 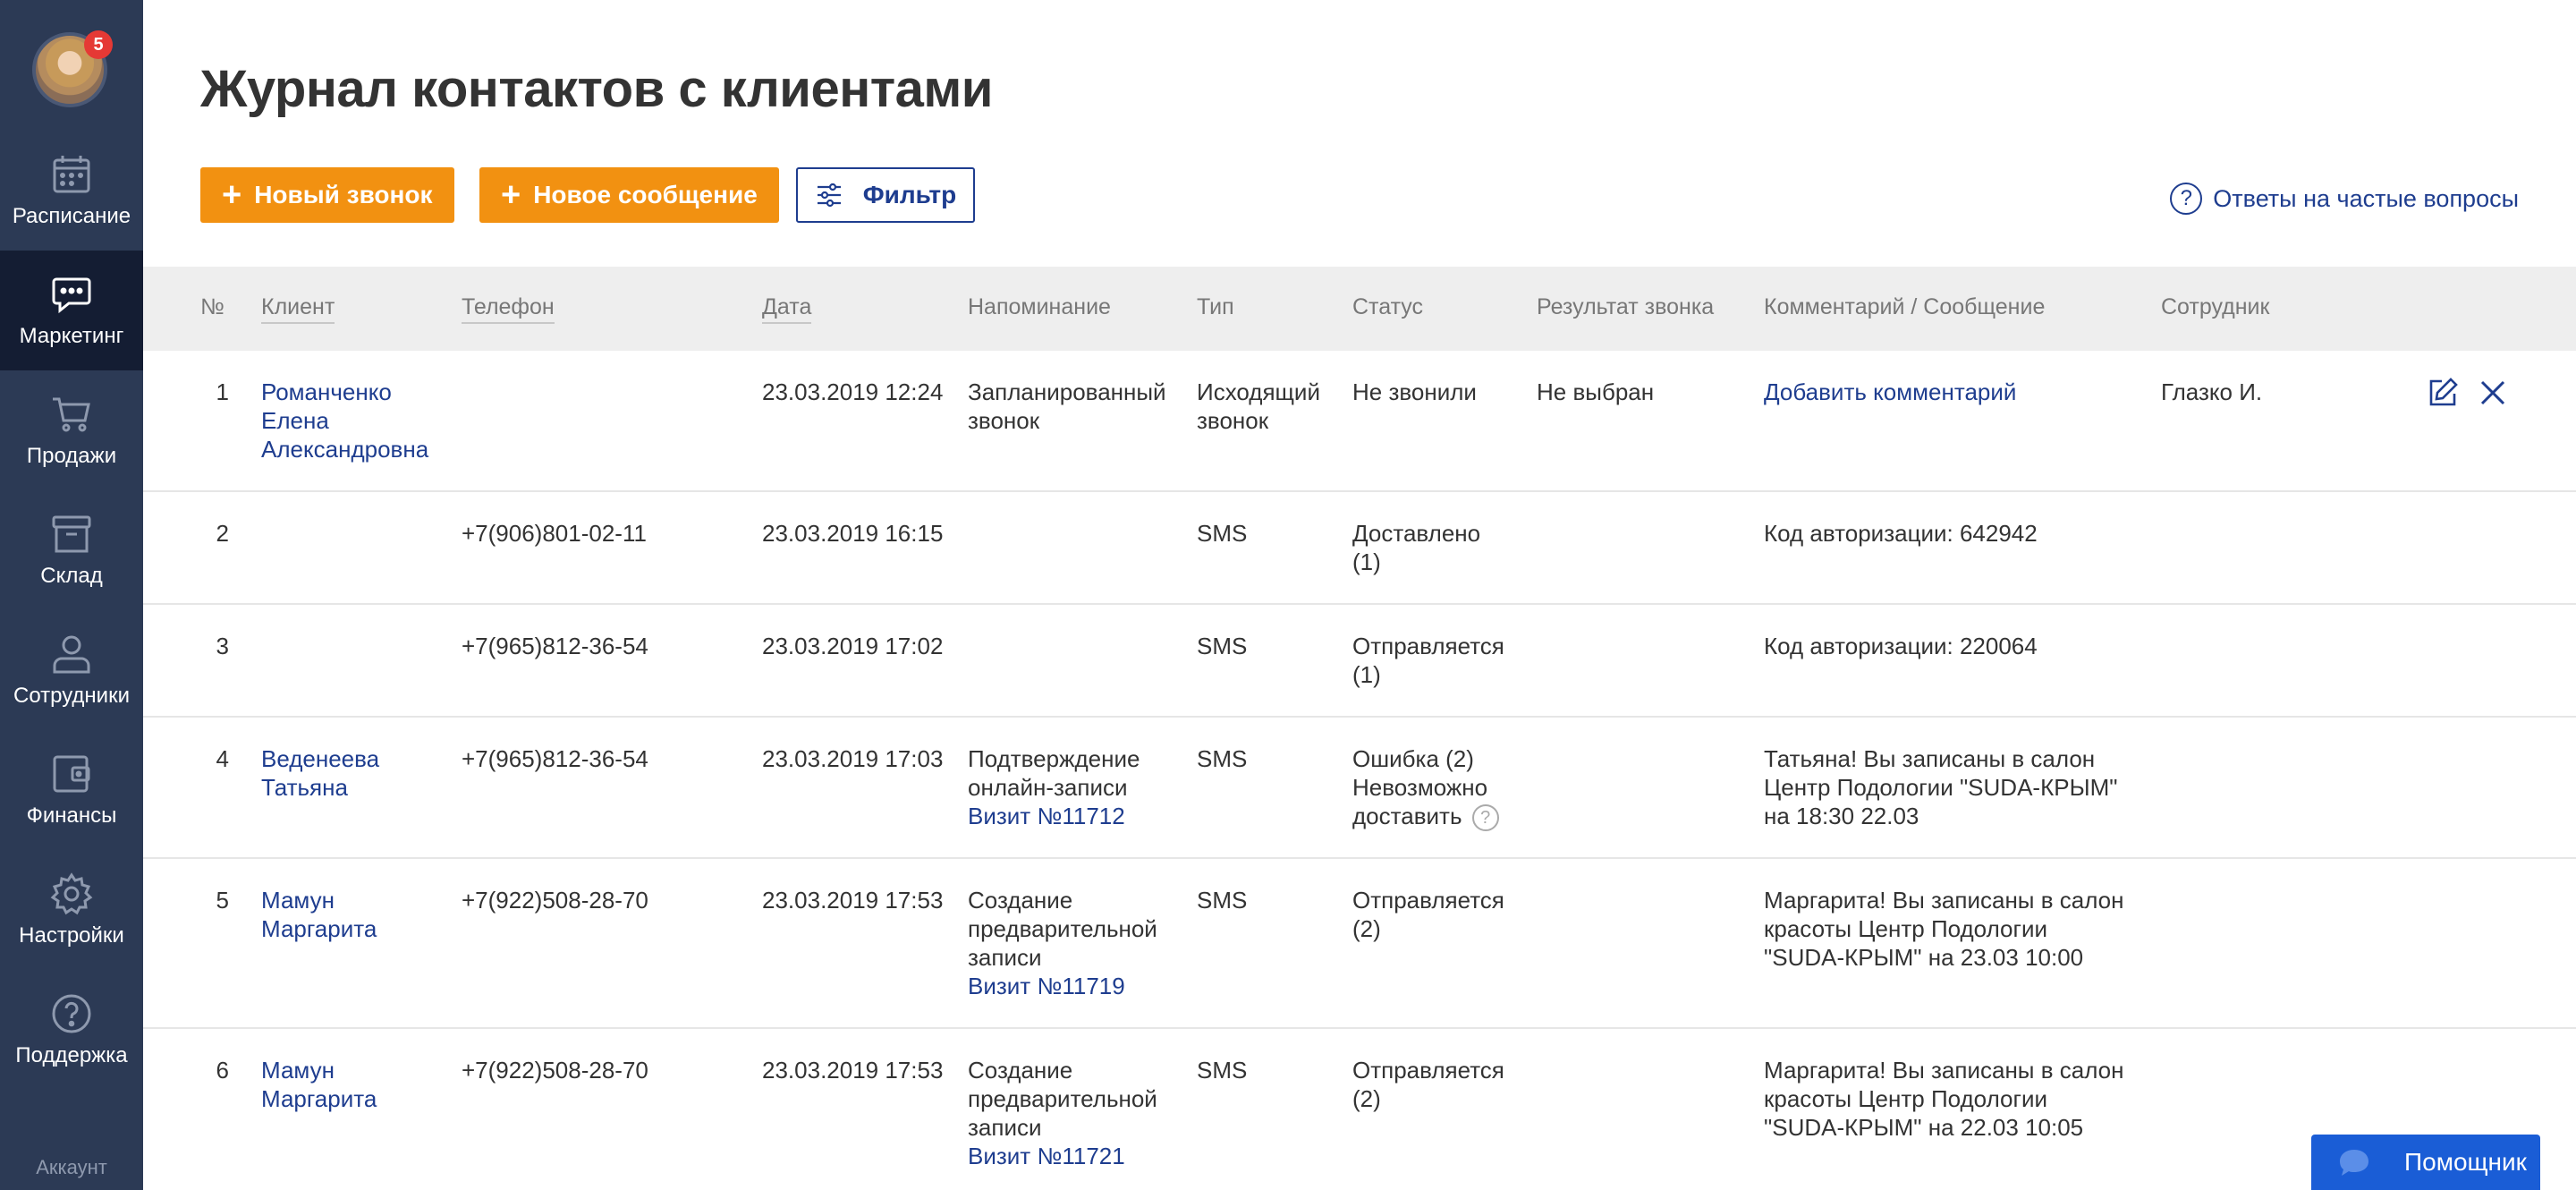 I want to click on avatar: 5, so click(x=72, y=68).